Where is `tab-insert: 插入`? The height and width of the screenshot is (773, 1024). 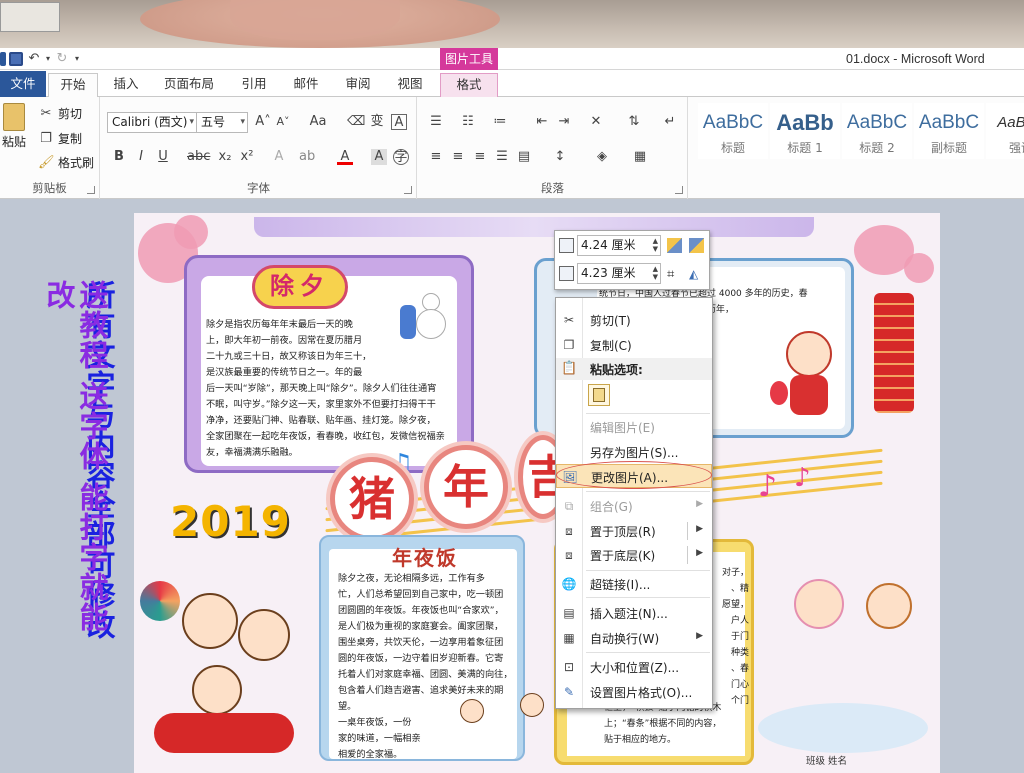
tab-insert: 插入 is located at coordinates (126, 85).